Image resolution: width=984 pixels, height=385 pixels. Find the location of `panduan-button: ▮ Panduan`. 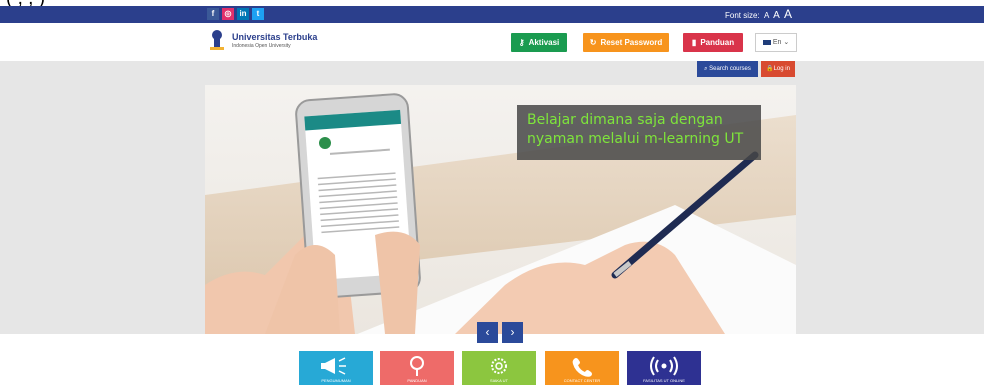

panduan-button: ▮ Panduan is located at coordinates (713, 42).